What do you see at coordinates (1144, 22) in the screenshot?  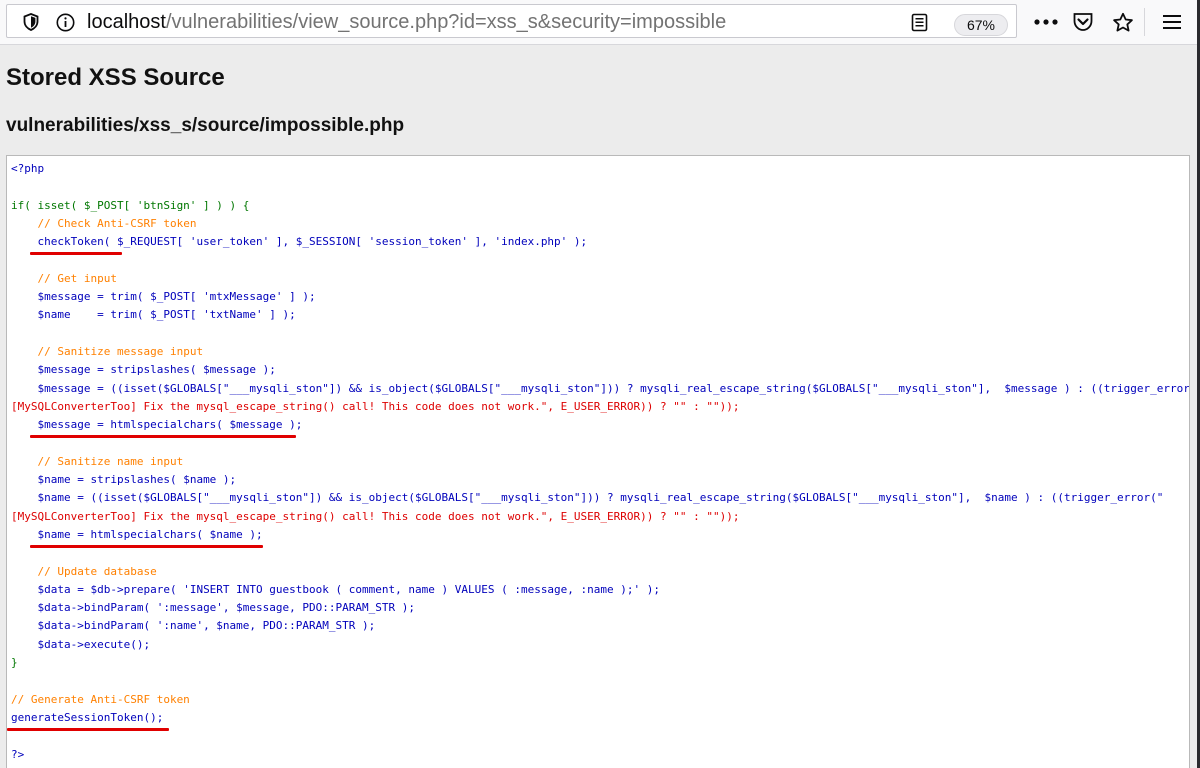 I see `toolbar-separator` at bounding box center [1144, 22].